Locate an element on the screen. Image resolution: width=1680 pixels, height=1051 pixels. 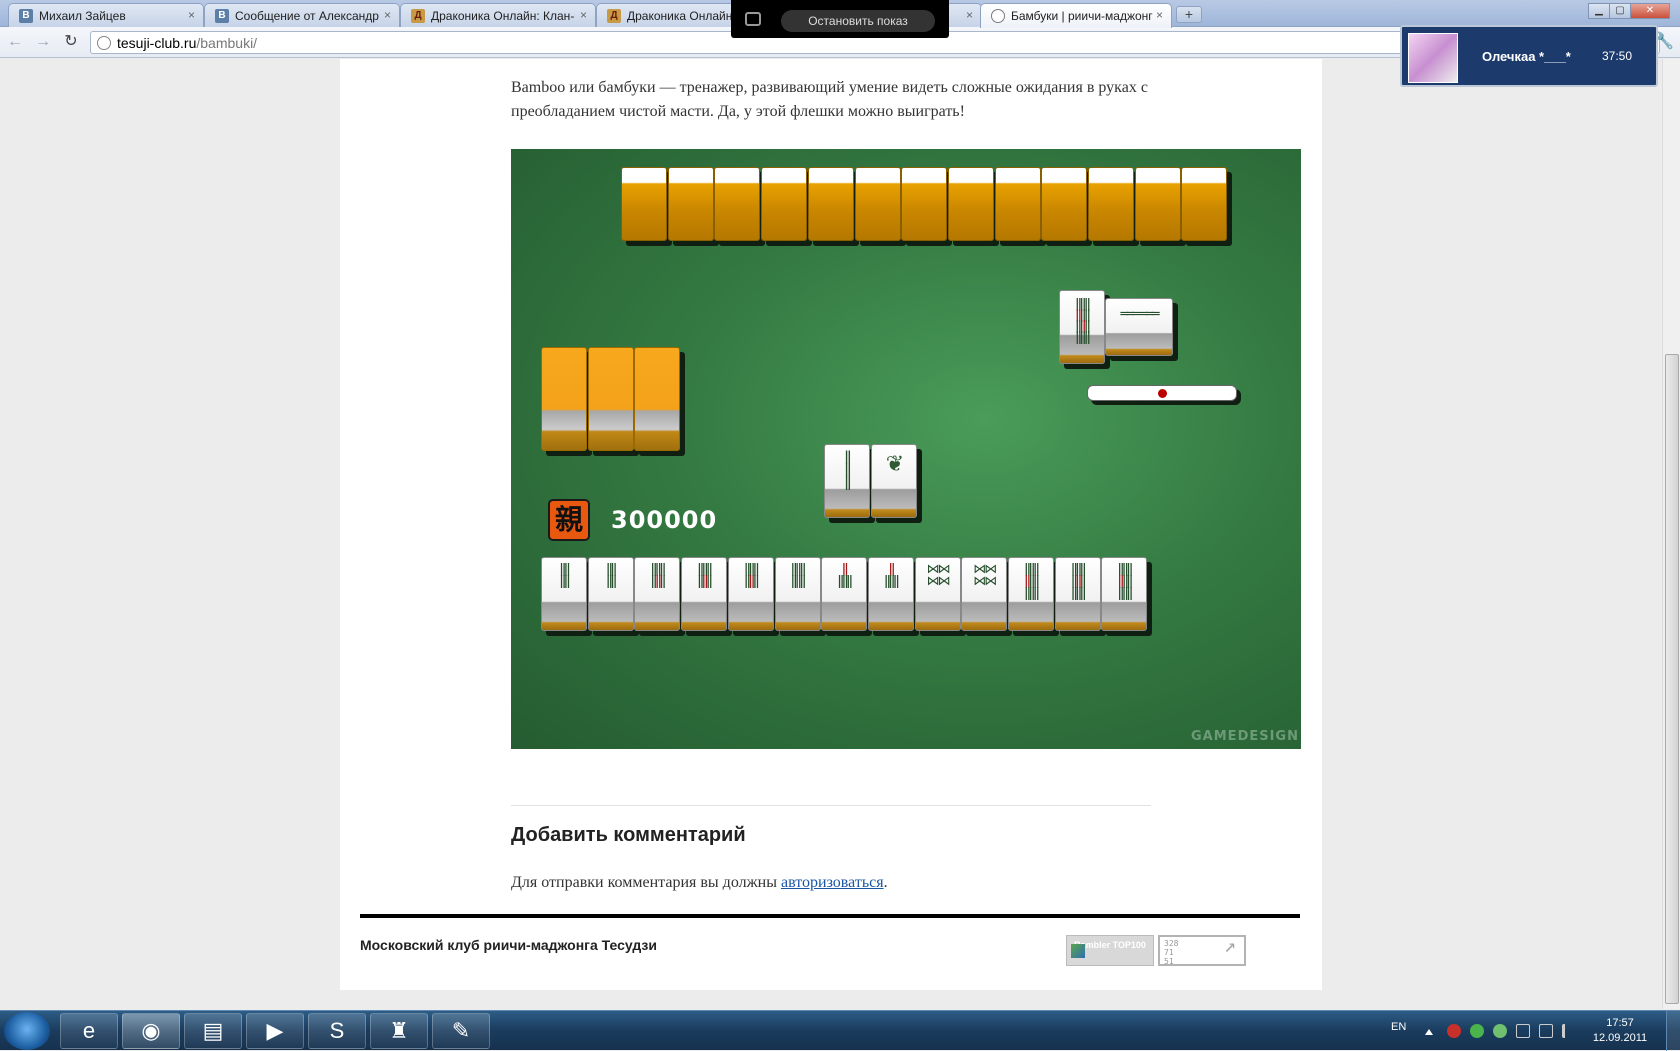
volume-icon is located at coordinates (1569, 1031).